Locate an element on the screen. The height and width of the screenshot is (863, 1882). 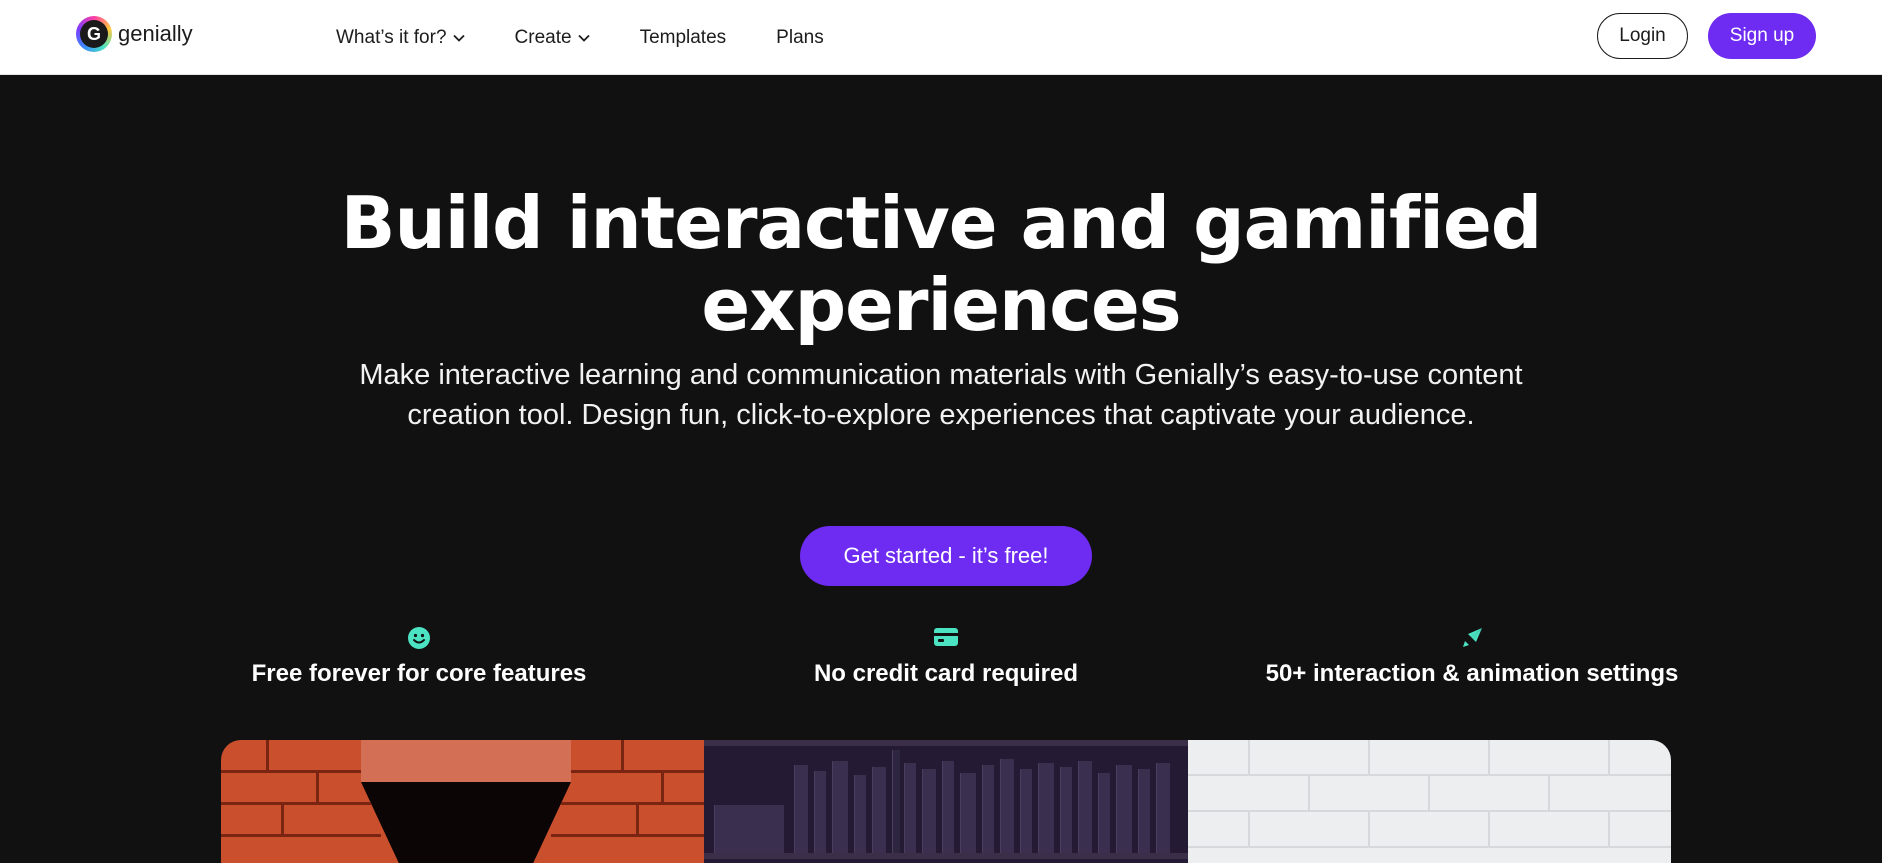
nav-label: Templates is located at coordinates (683, 37).